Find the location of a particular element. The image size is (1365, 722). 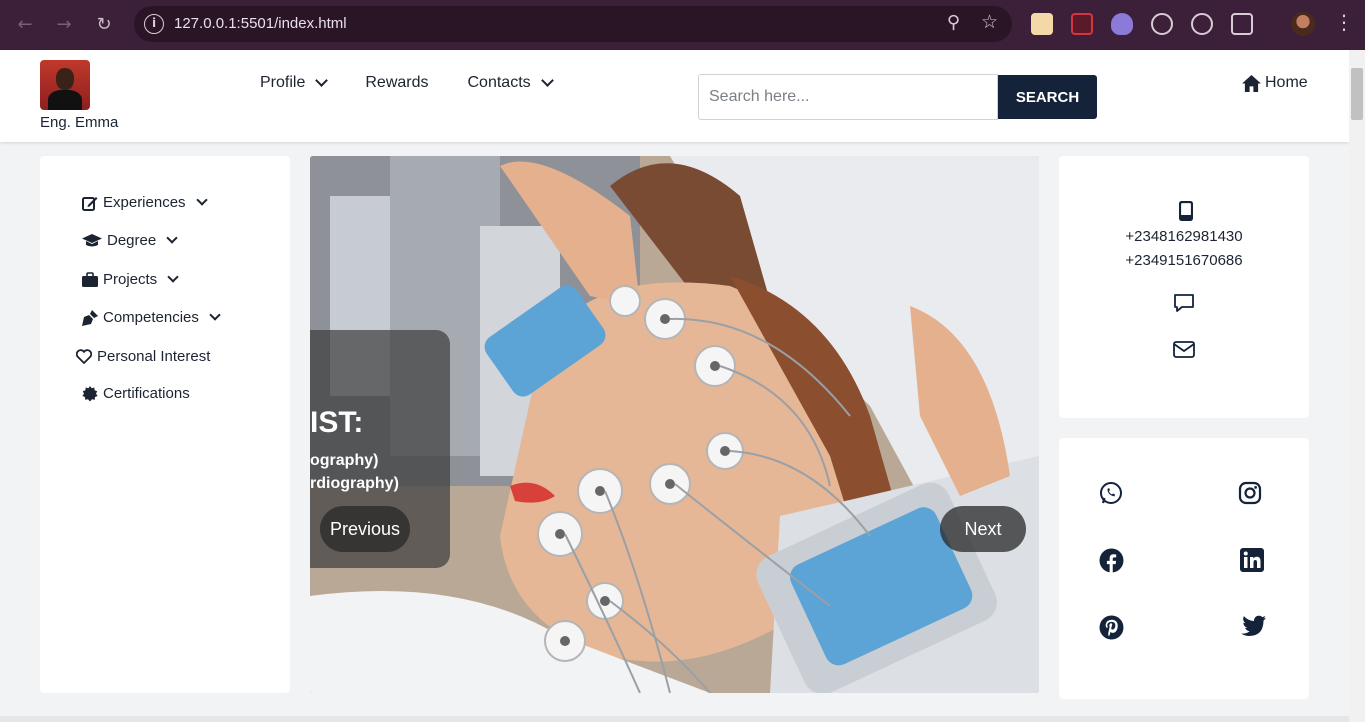

url-text: 127.0.0.1:5501/index.html is located at coordinates (260, 23).